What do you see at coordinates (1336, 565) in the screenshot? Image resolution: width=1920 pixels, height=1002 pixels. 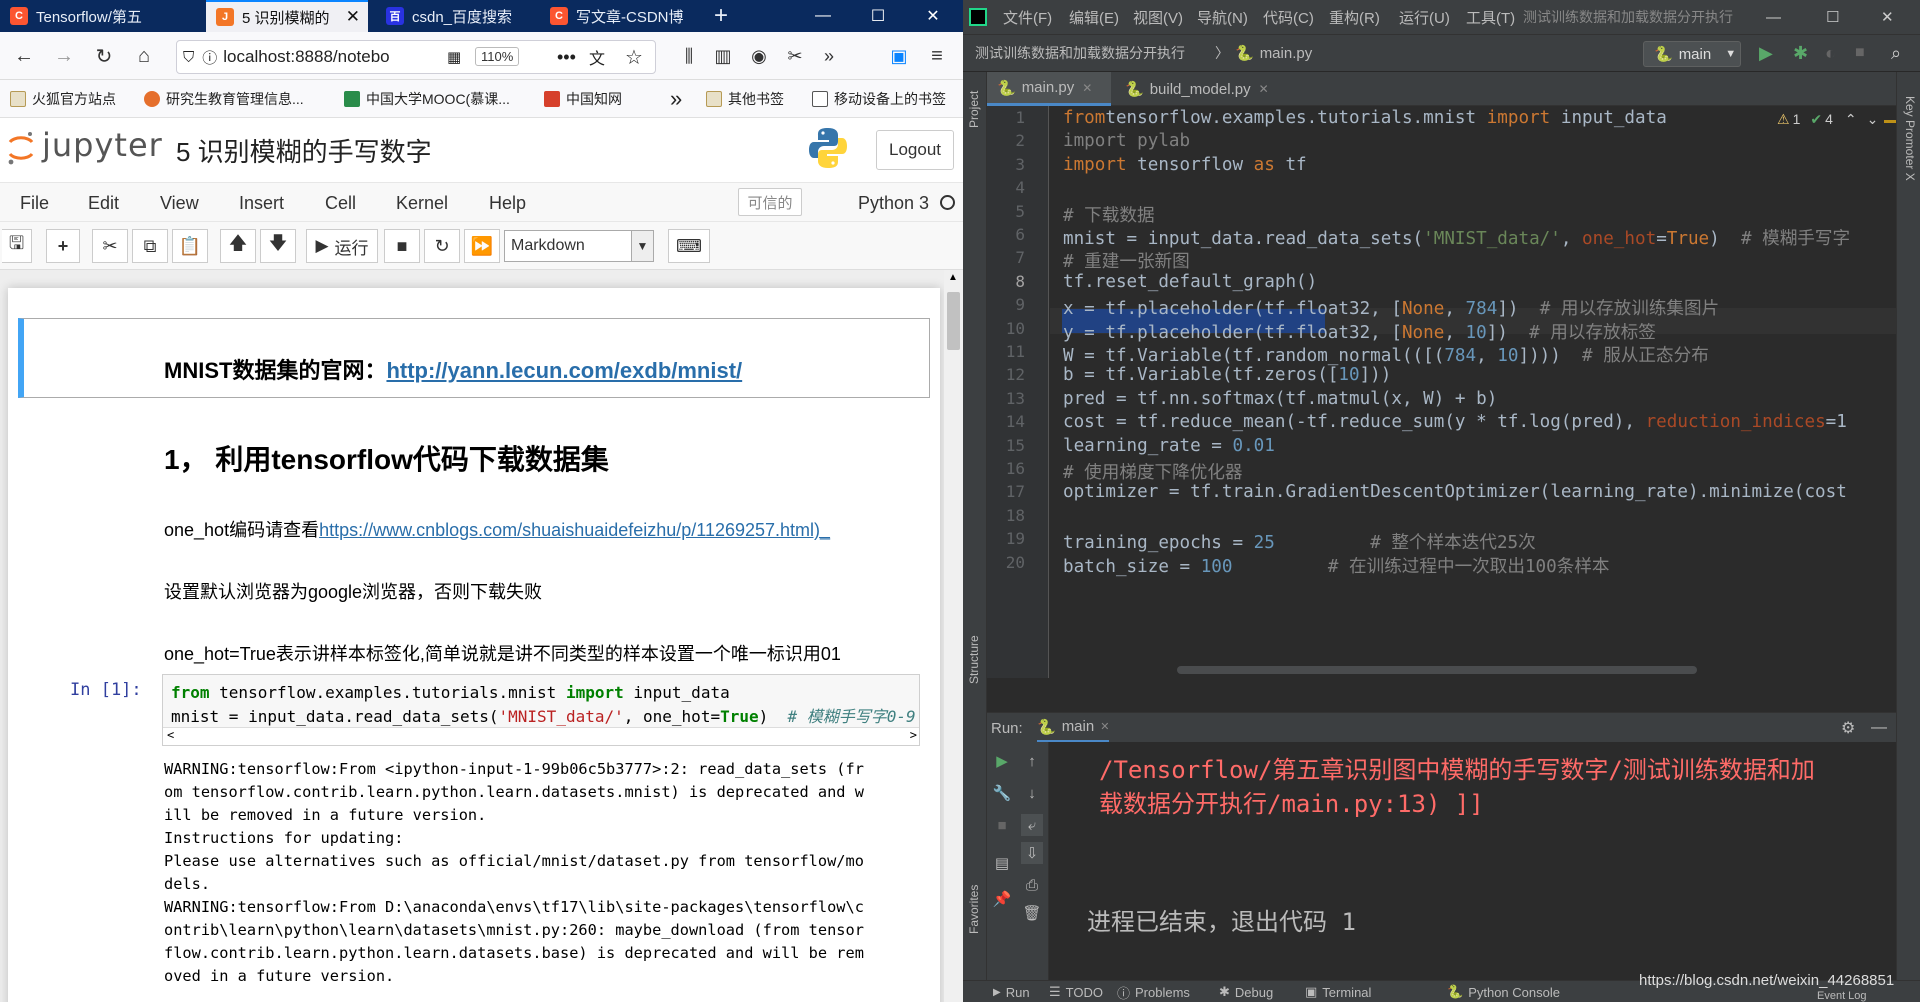 I see `code-line: batch_size = 100 # 在训练过程中一次取出100条样本` at bounding box center [1336, 565].